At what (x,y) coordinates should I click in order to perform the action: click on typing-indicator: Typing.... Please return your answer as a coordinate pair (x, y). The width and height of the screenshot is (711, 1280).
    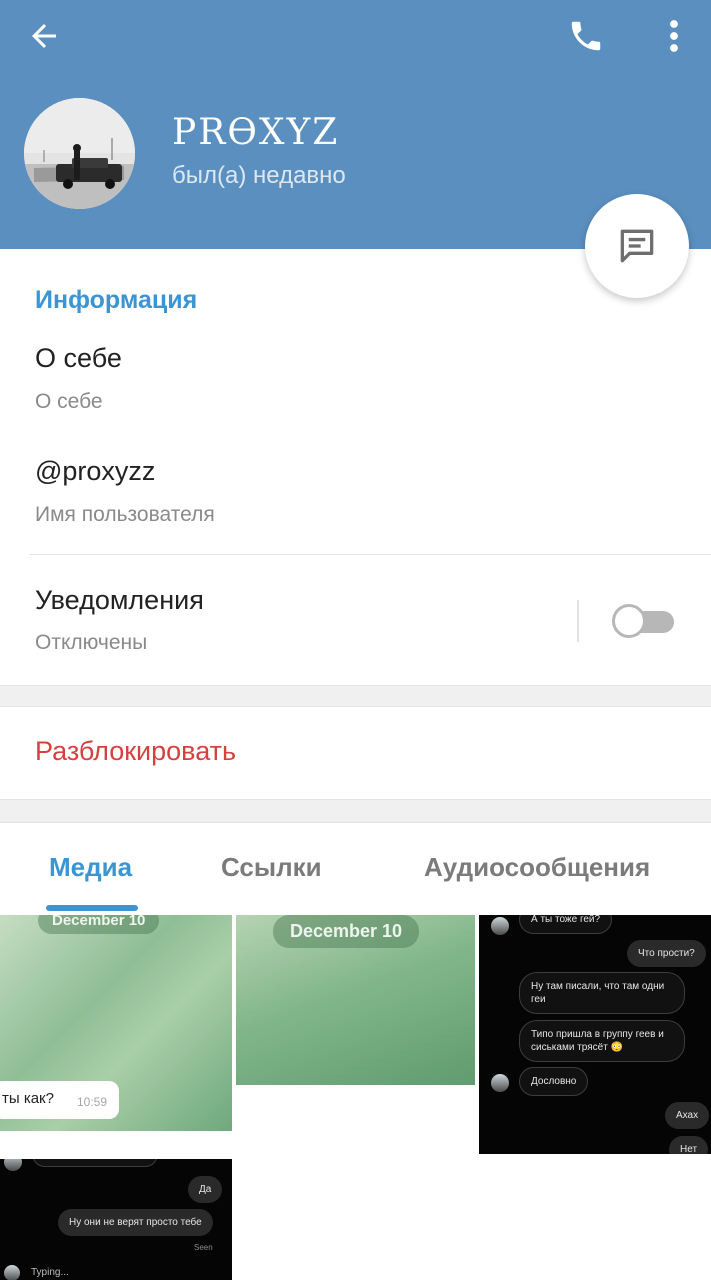
    Looking at the image, I should click on (50, 1272).